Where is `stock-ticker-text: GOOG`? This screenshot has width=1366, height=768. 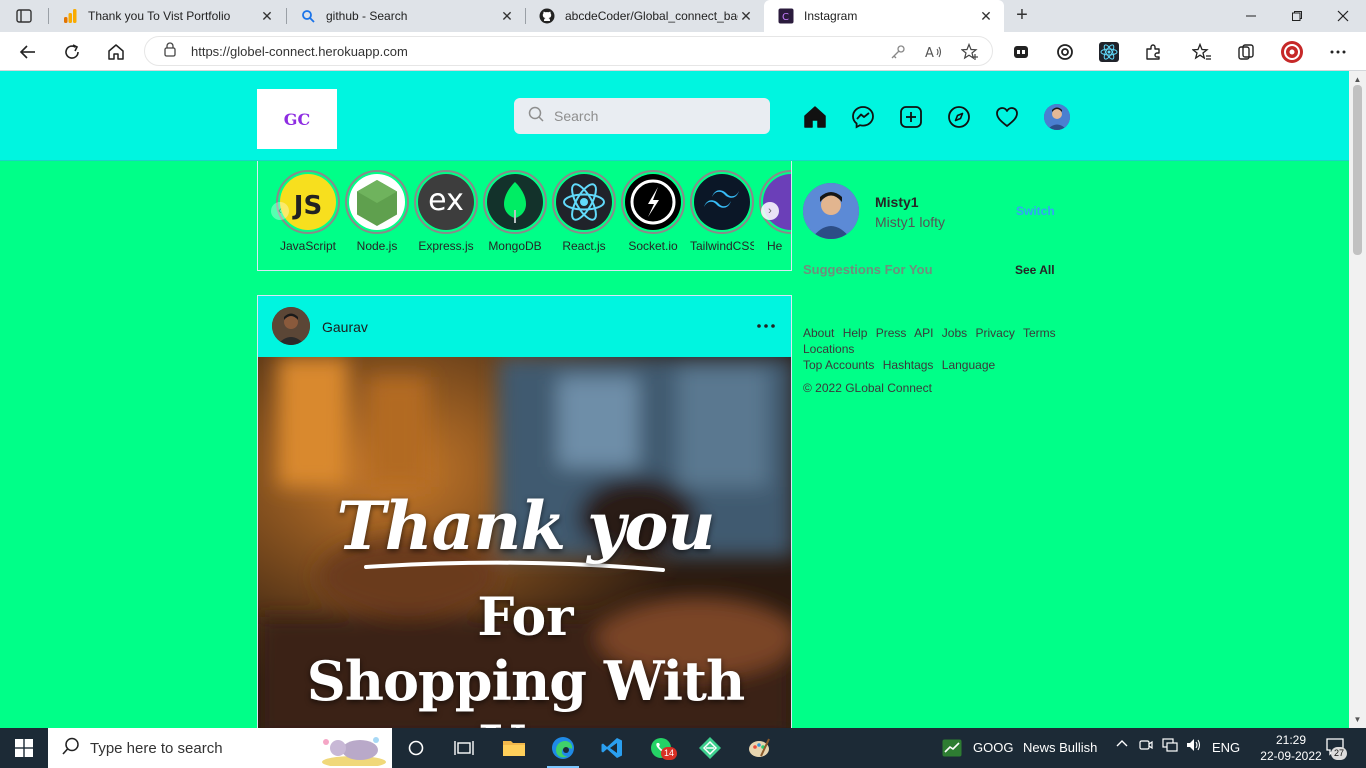 stock-ticker-text: GOOG is located at coordinates (993, 747).